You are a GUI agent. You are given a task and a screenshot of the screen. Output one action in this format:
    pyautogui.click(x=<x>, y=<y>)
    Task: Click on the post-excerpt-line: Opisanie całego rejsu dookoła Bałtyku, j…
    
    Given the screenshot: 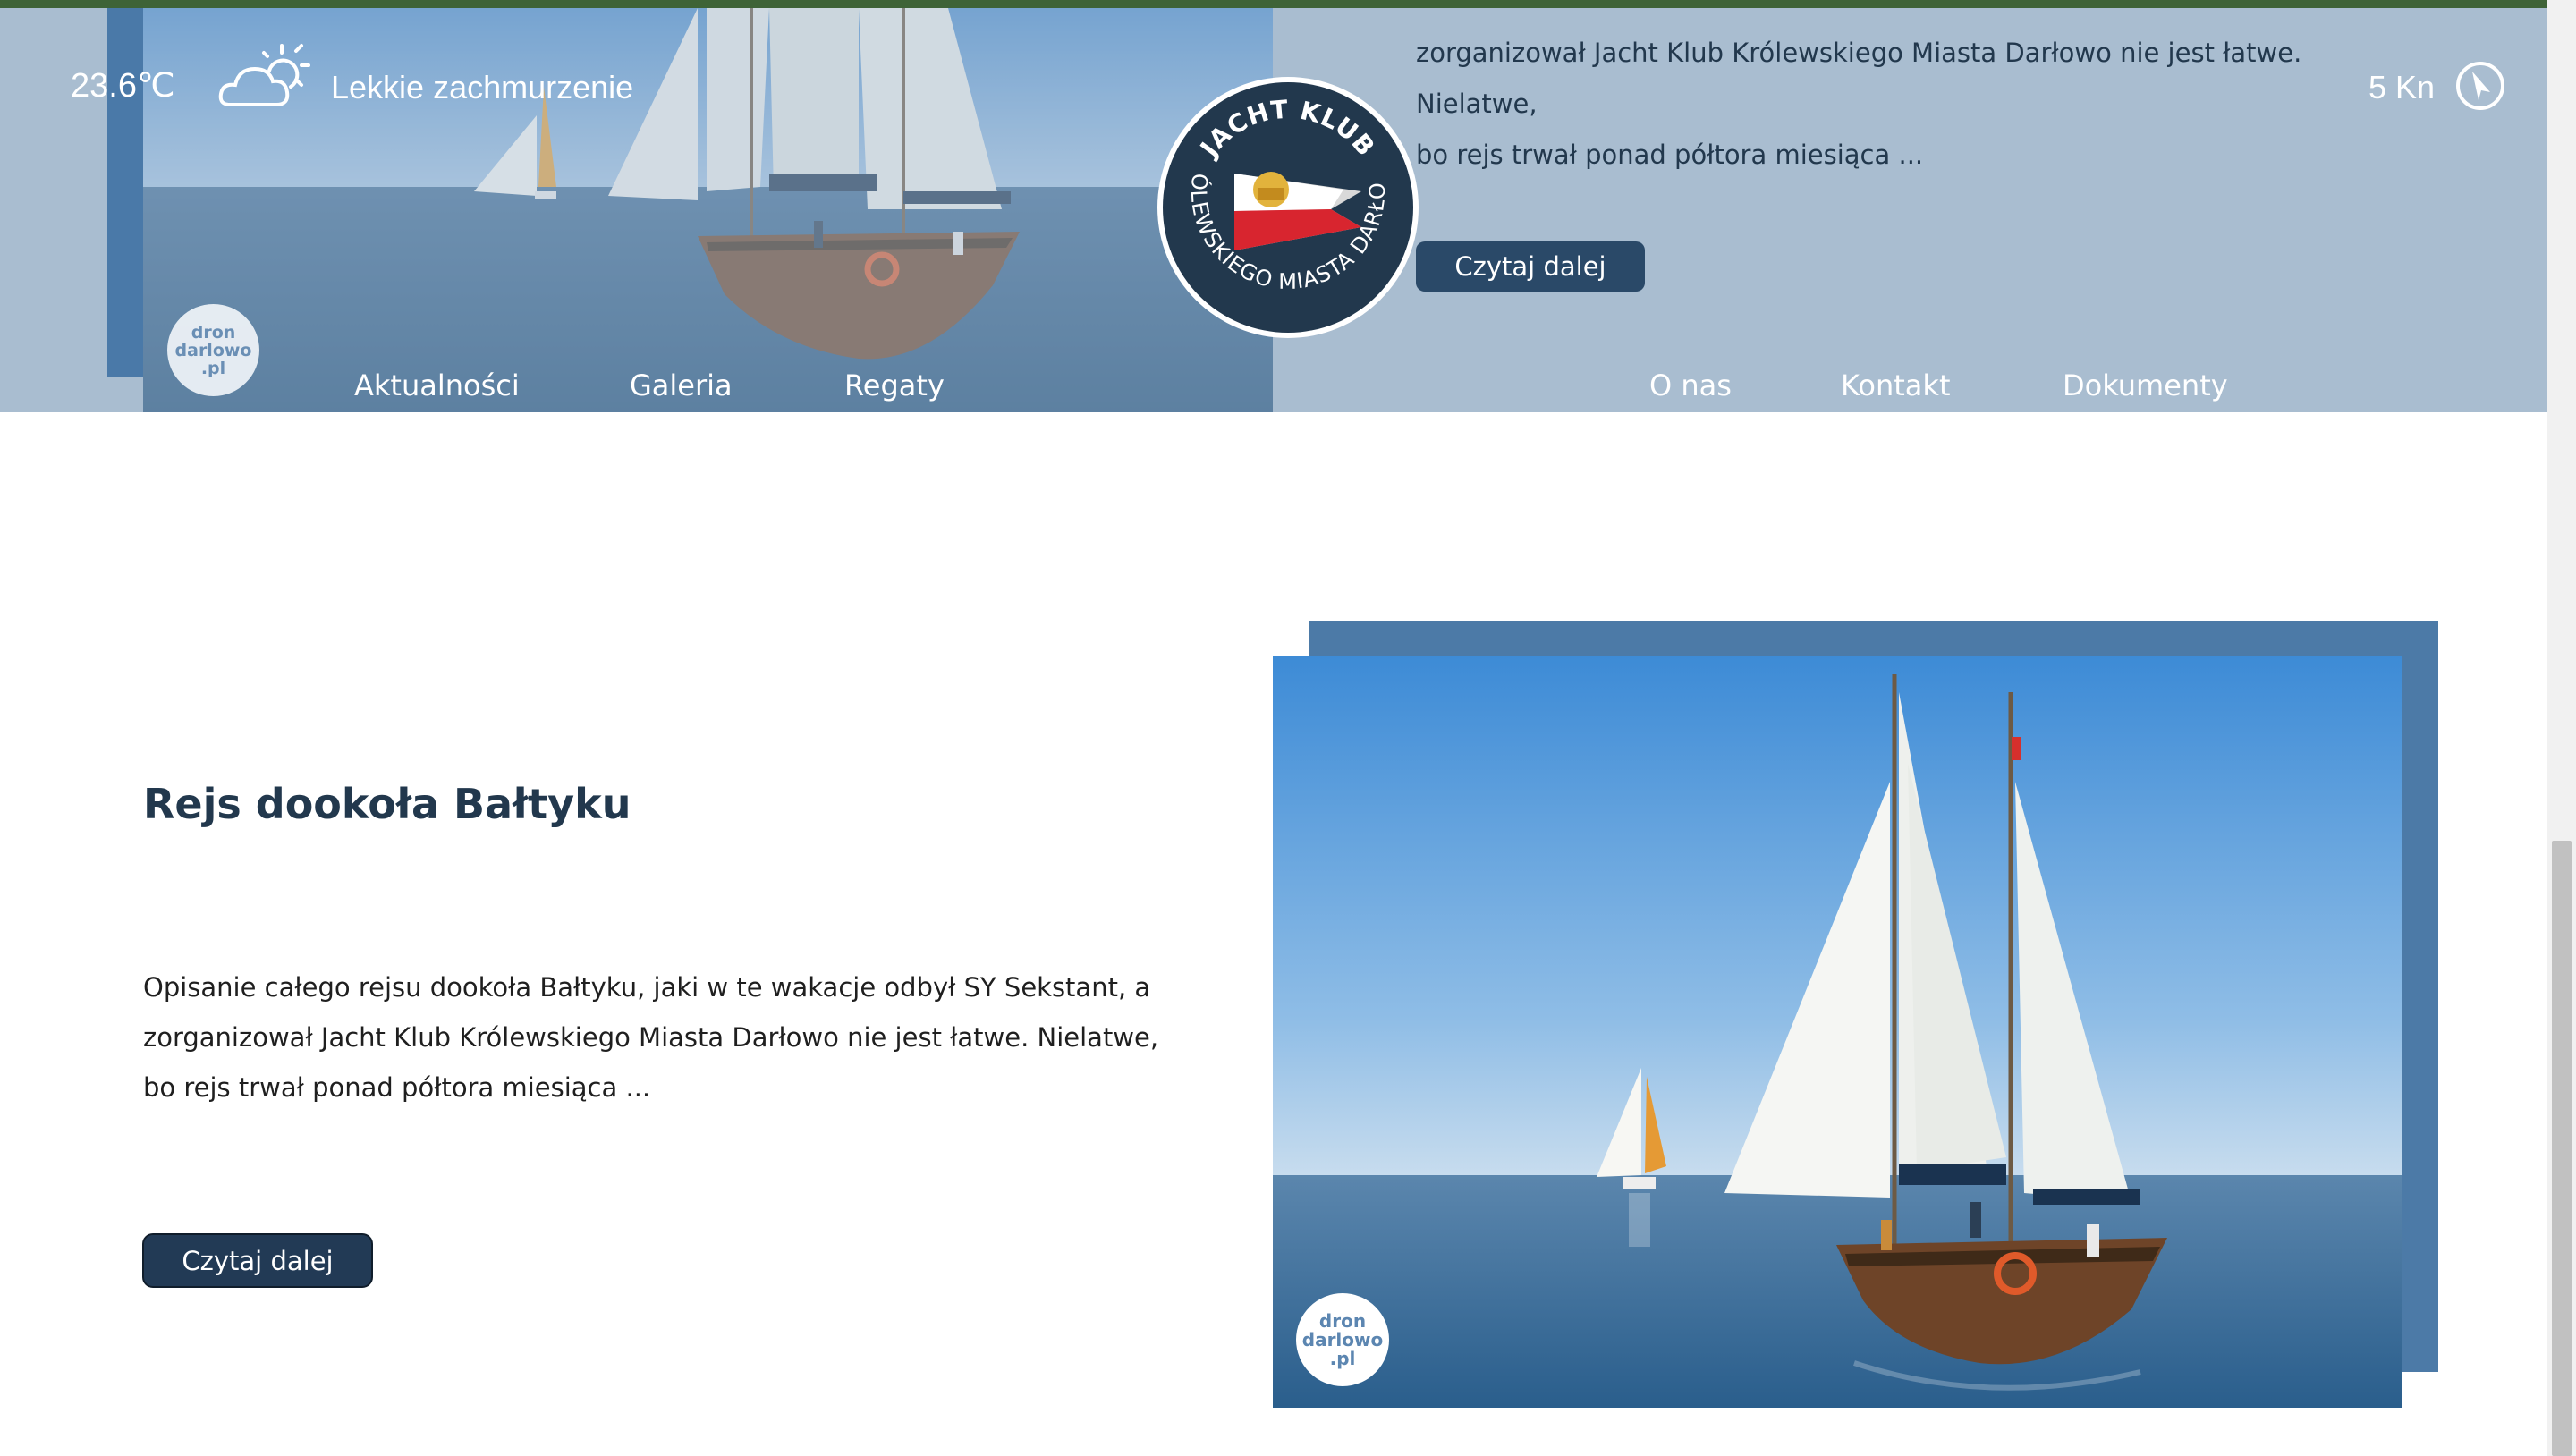 What is the action you would take?
    pyautogui.click(x=647, y=987)
    